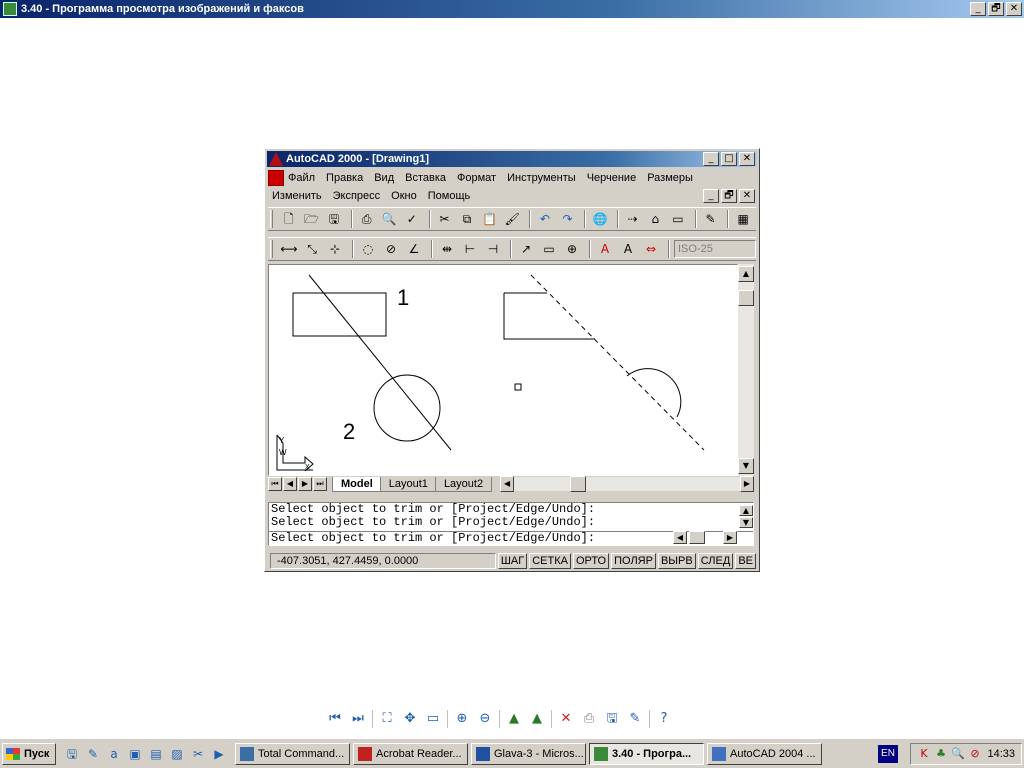 The height and width of the screenshot is (768, 1024). What do you see at coordinates (745, 561) in the screenshot?
I see `lwt-toggle: ВЕ` at bounding box center [745, 561].